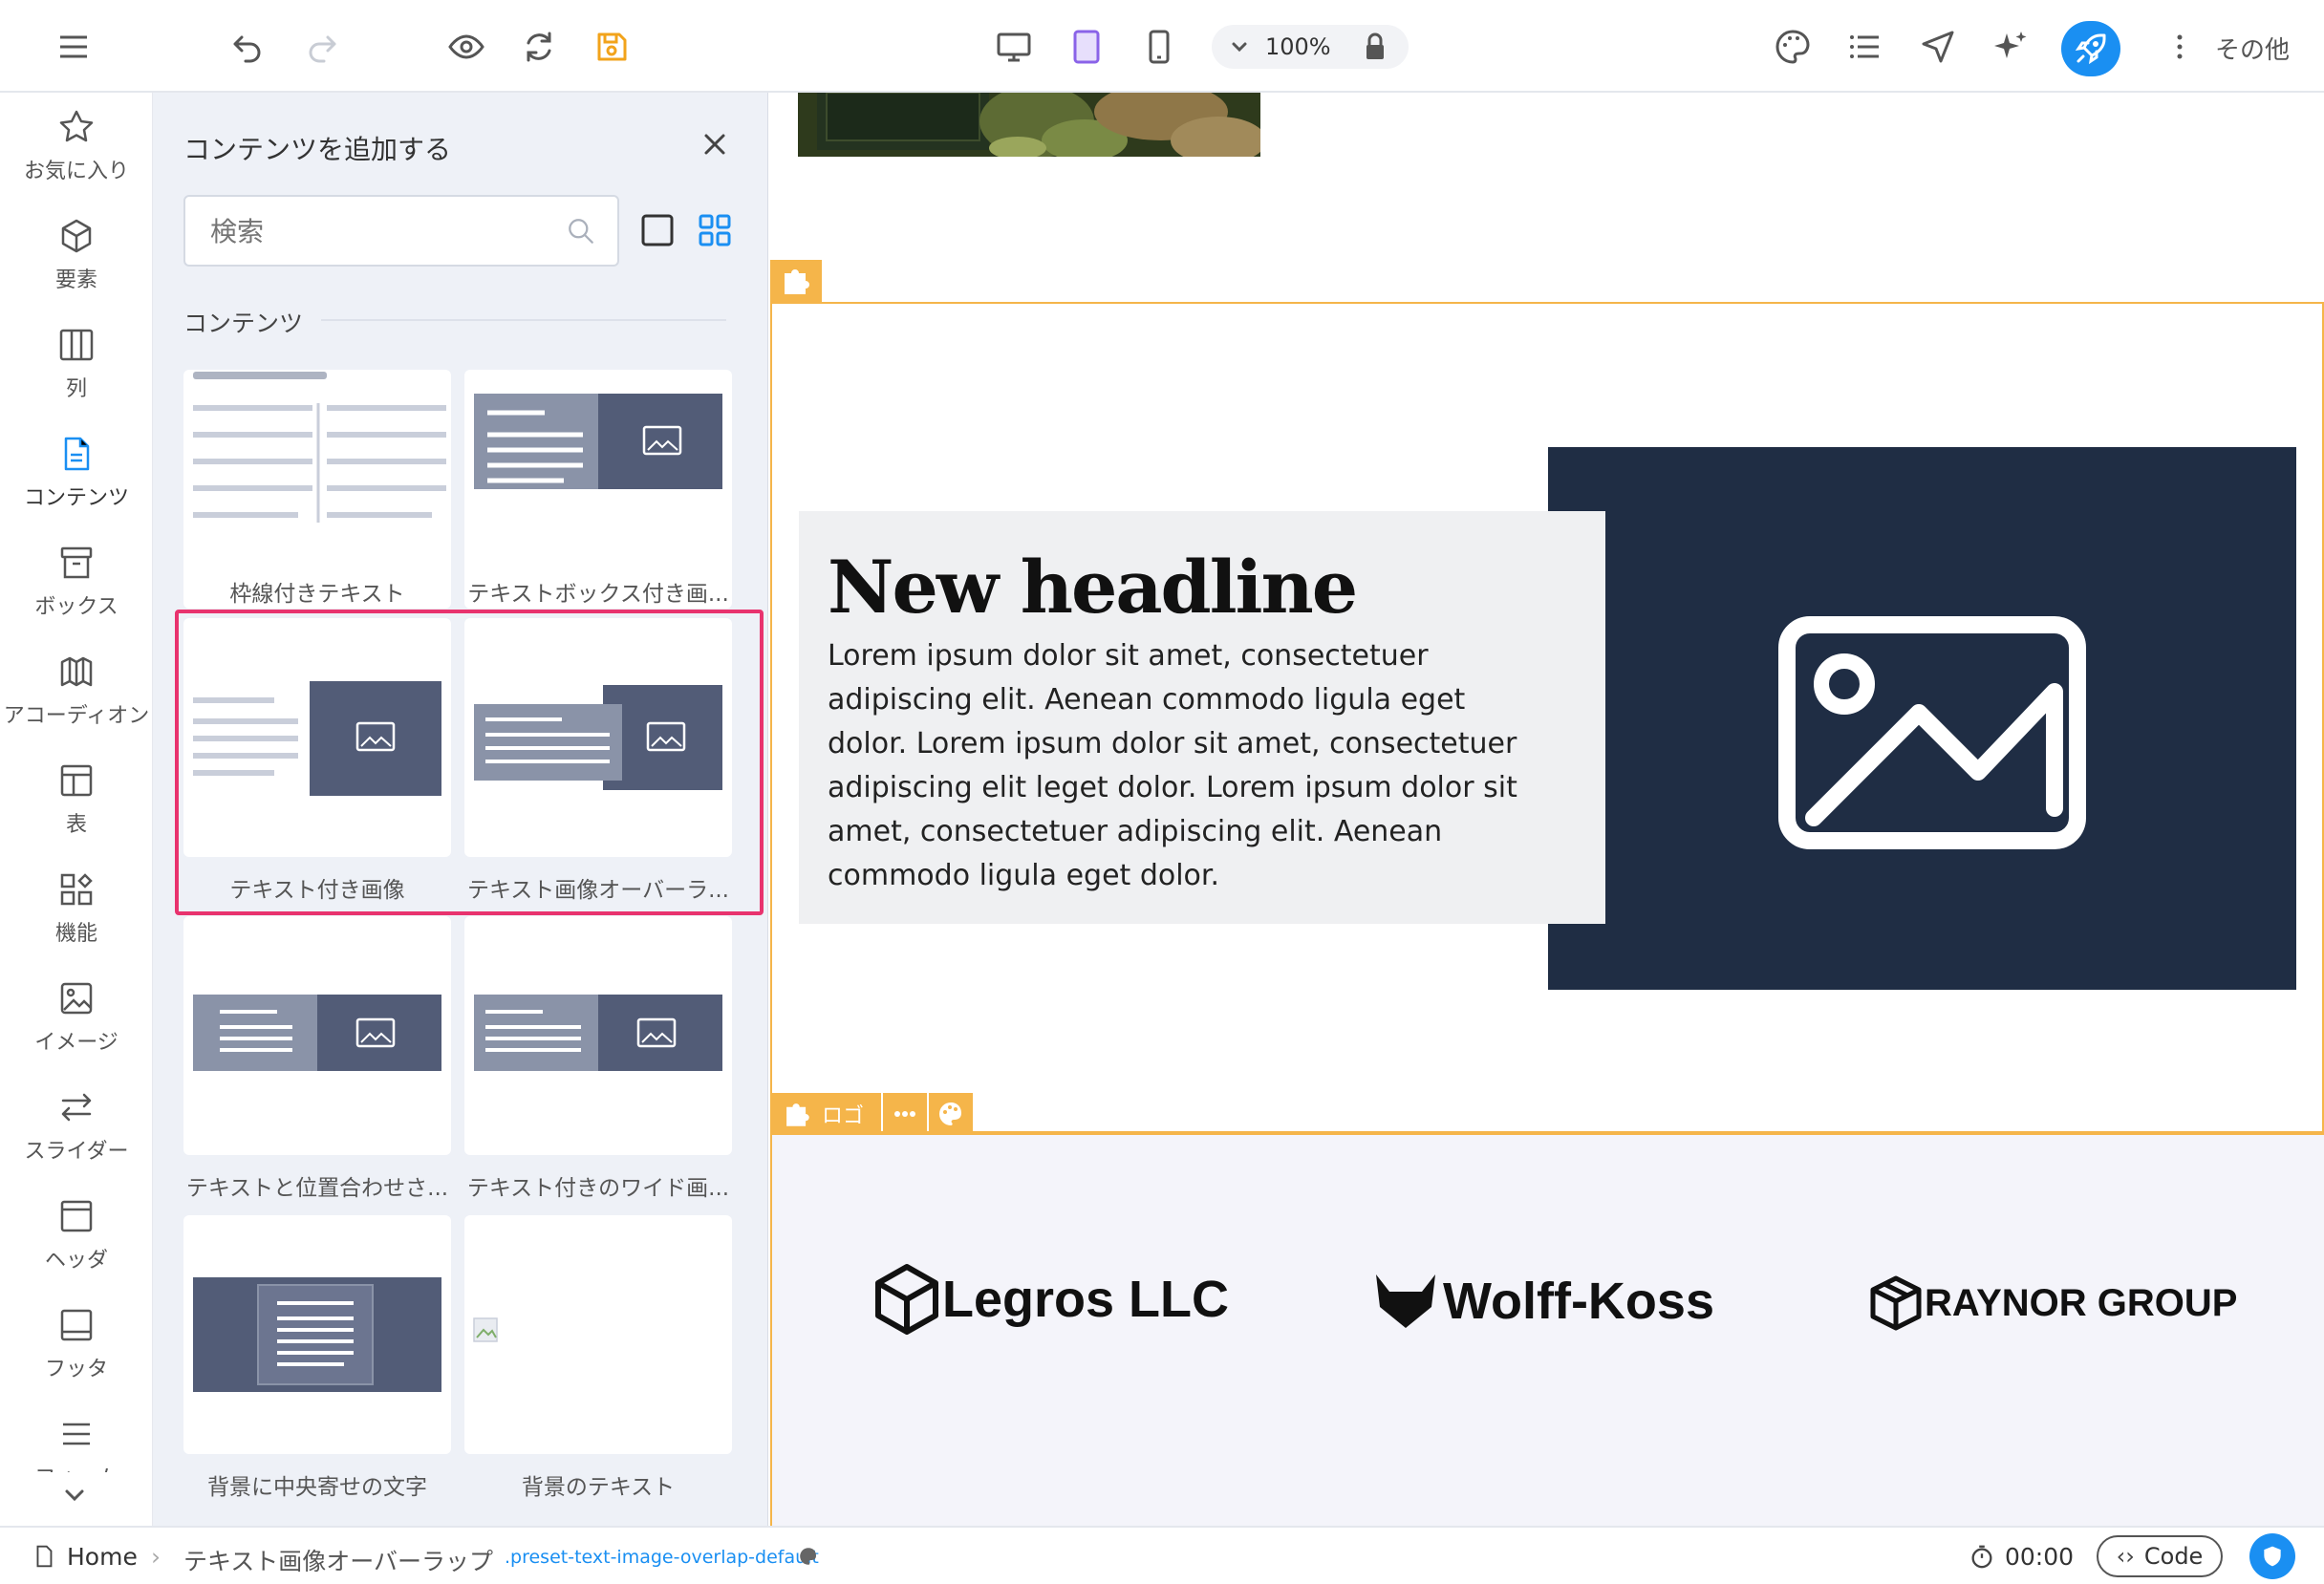 This screenshot has width=2324, height=1584. I want to click on save-icon, so click(612, 47).